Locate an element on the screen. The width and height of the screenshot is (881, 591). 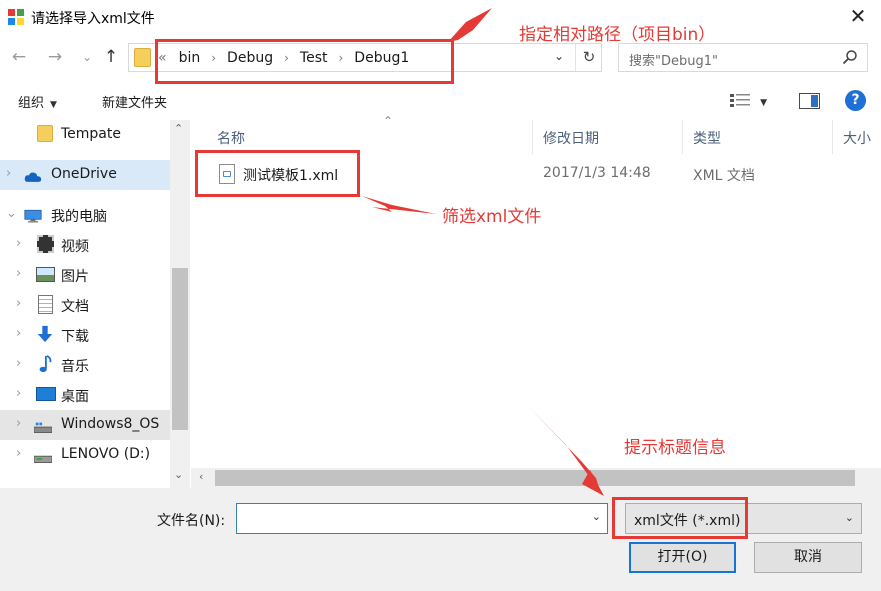
title-bar: 请选择导入xml文件 ✕ is located at coordinates (440, 18).